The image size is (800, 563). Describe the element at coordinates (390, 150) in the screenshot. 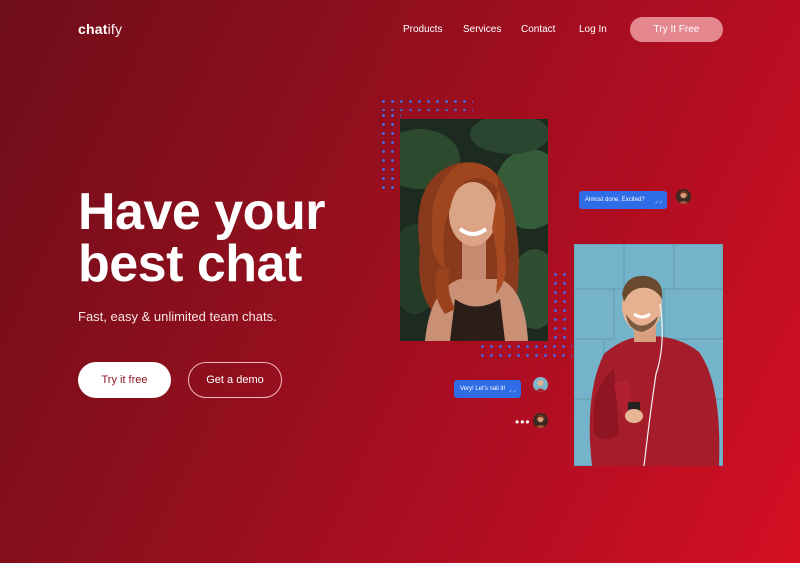

I see `dot-grid-left` at that location.